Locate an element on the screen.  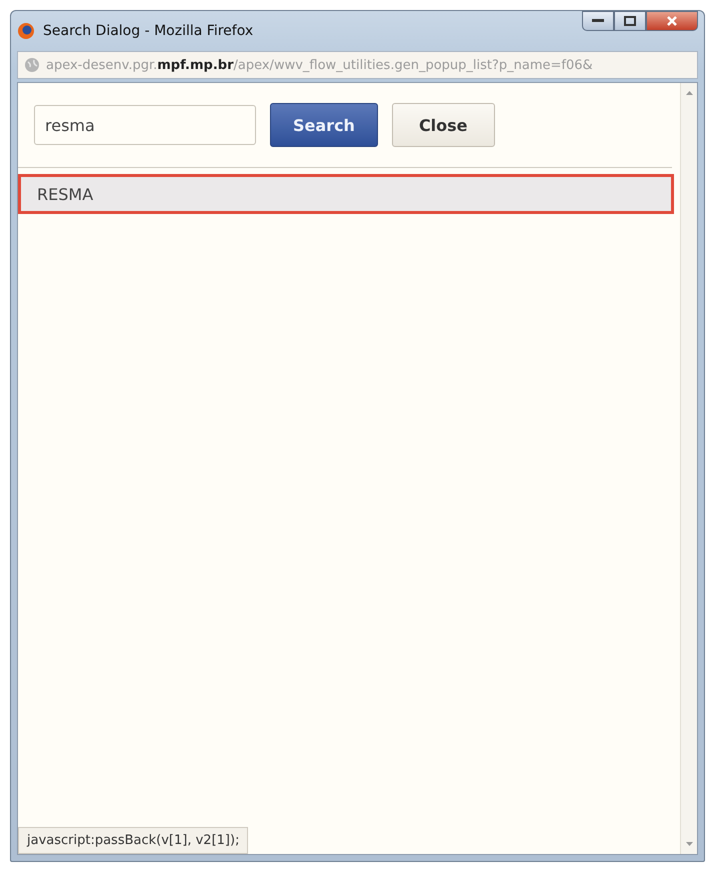
maximize-icon is located at coordinates (630, 21).